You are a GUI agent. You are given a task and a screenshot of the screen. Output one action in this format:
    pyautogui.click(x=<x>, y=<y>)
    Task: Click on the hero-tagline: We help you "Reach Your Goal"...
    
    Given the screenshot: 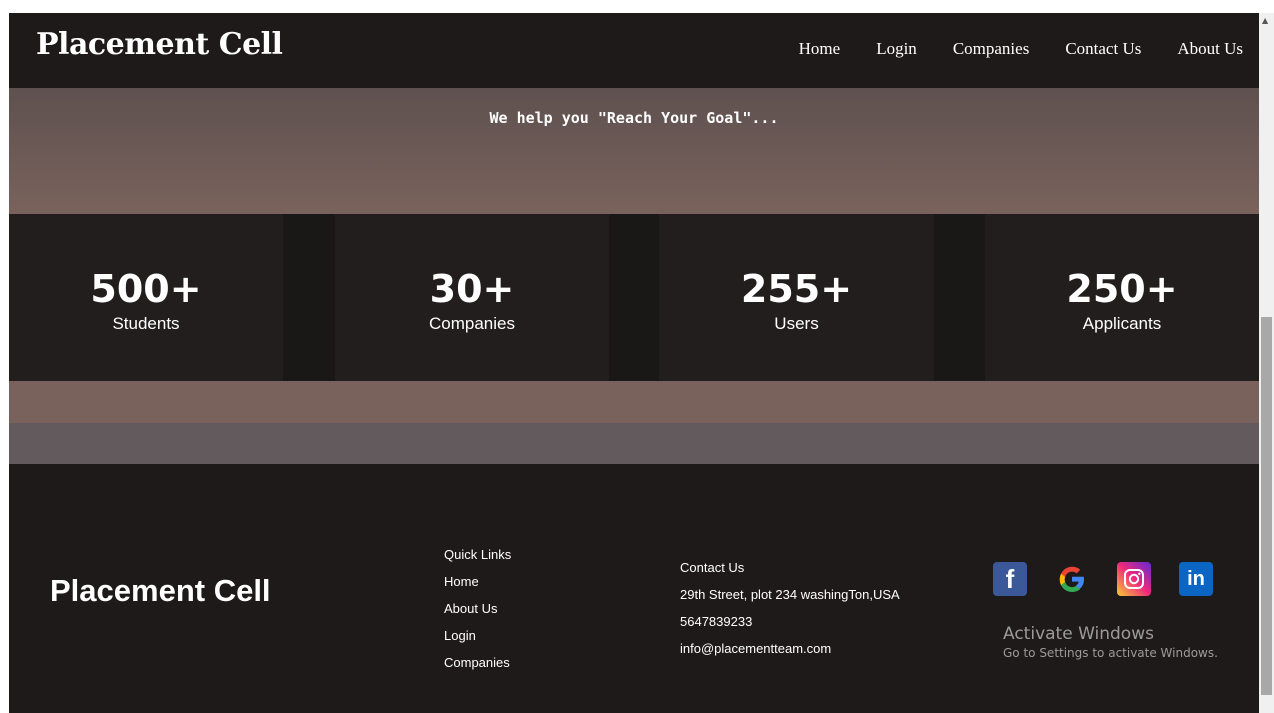 What is the action you would take?
    pyautogui.click(x=634, y=118)
    